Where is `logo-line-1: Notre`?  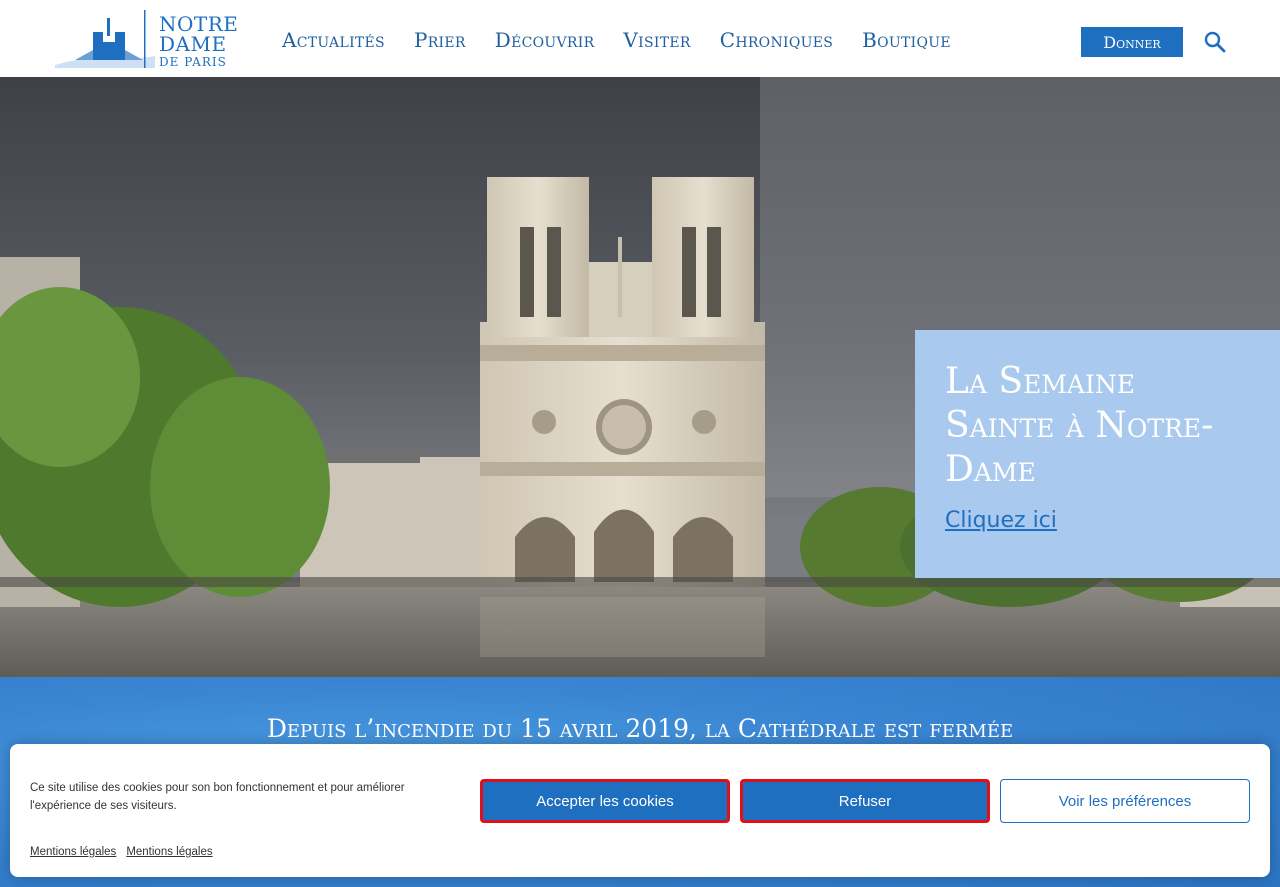
logo-line-1: Notre is located at coordinates (199, 24).